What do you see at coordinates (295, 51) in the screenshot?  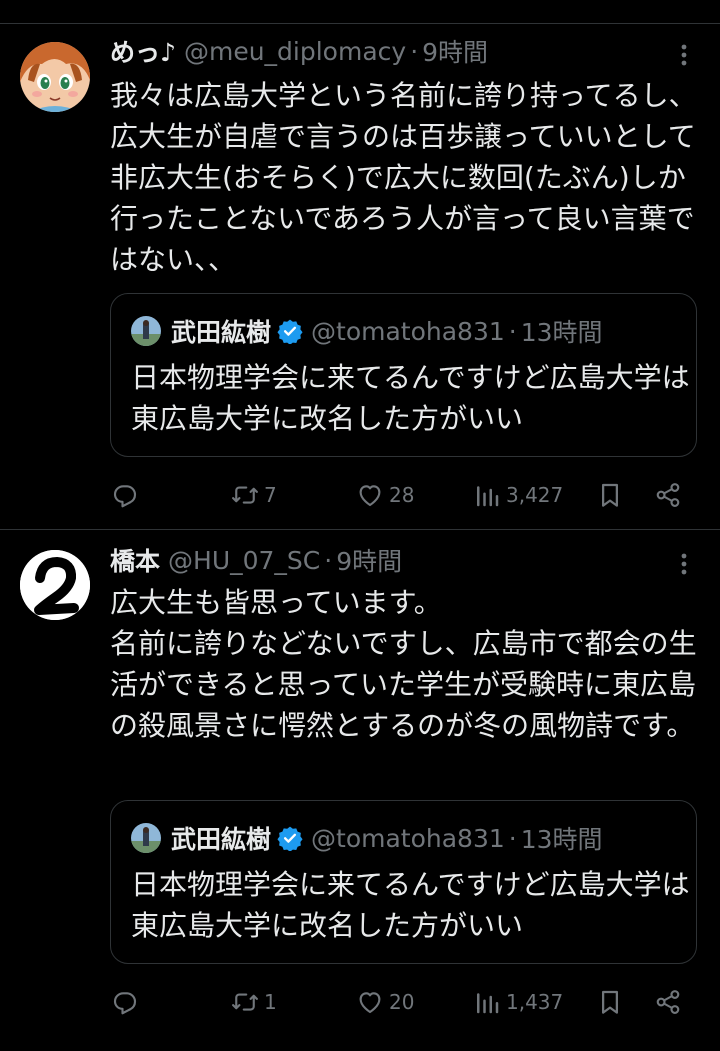 I see `handle: @meu_diplomacy` at bounding box center [295, 51].